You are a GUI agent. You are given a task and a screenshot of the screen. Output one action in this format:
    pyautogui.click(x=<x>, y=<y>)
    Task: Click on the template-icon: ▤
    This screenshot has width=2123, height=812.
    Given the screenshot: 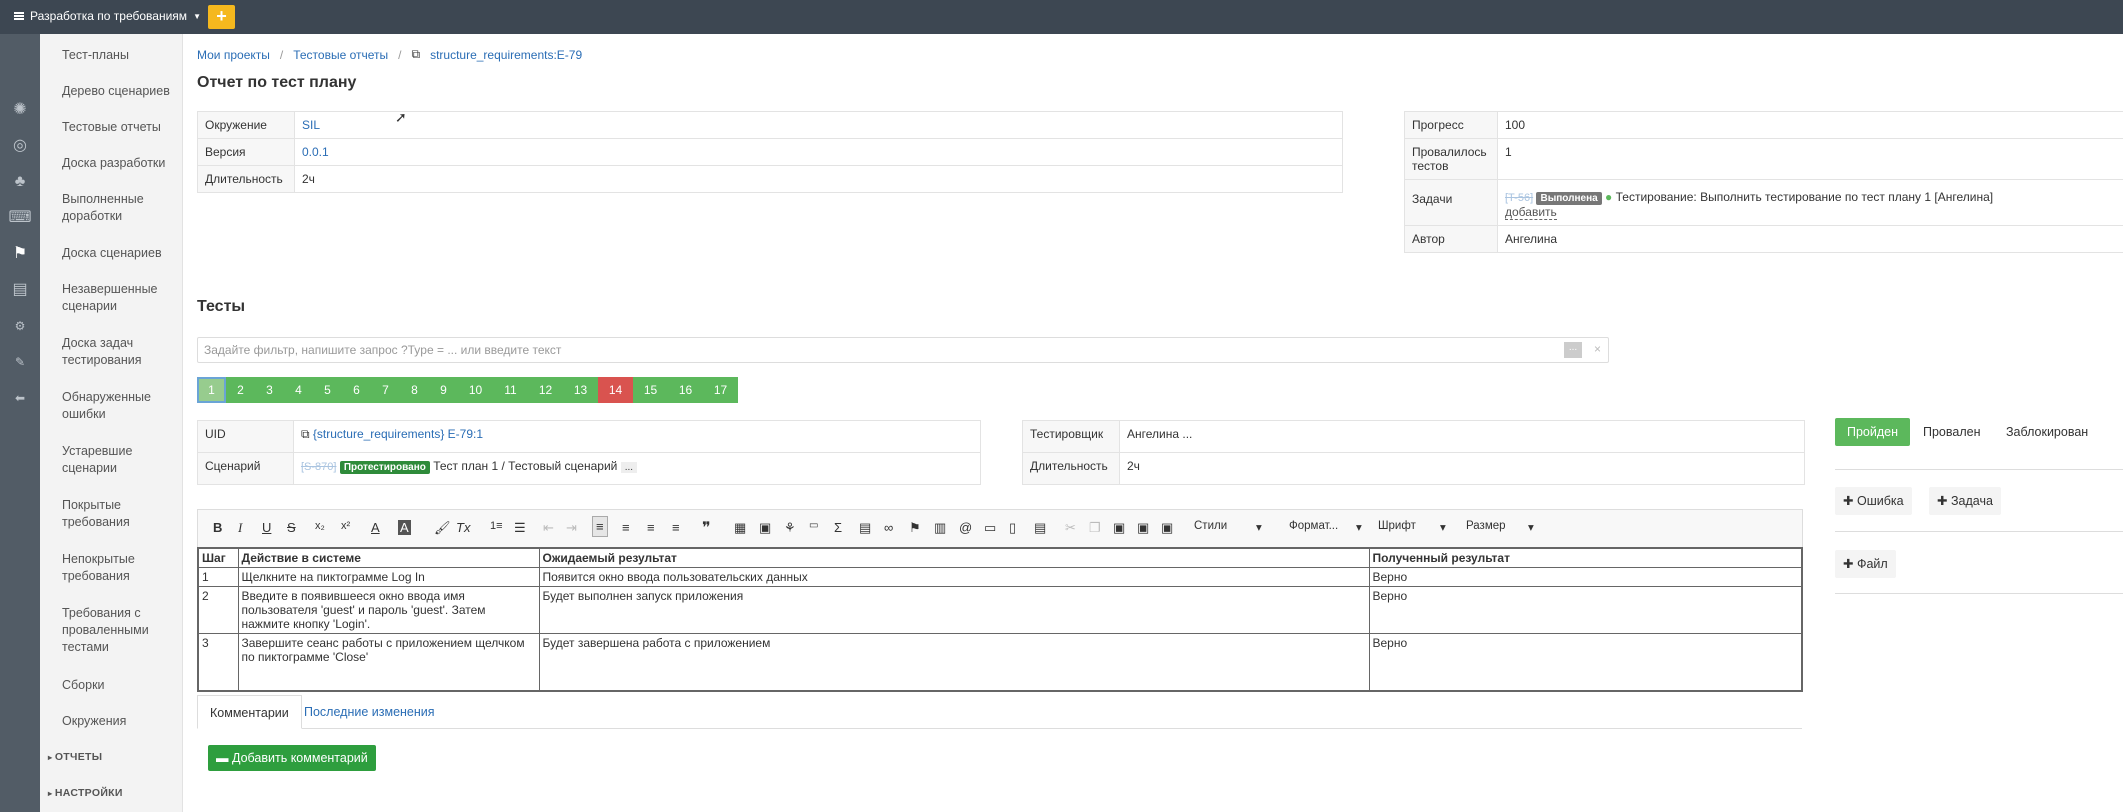 What is the action you would take?
    pyautogui.click(x=1040, y=528)
    